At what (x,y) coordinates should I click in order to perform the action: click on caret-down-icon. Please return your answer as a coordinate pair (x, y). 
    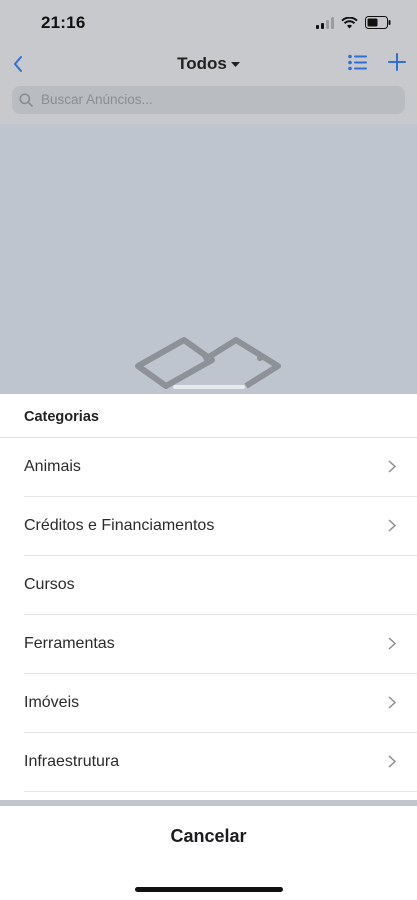
    Looking at the image, I should click on (235, 64).